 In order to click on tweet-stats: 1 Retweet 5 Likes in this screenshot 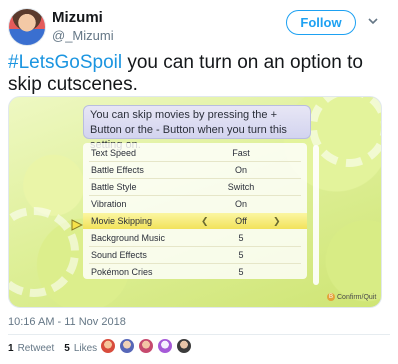, I will do `click(52, 348)`.